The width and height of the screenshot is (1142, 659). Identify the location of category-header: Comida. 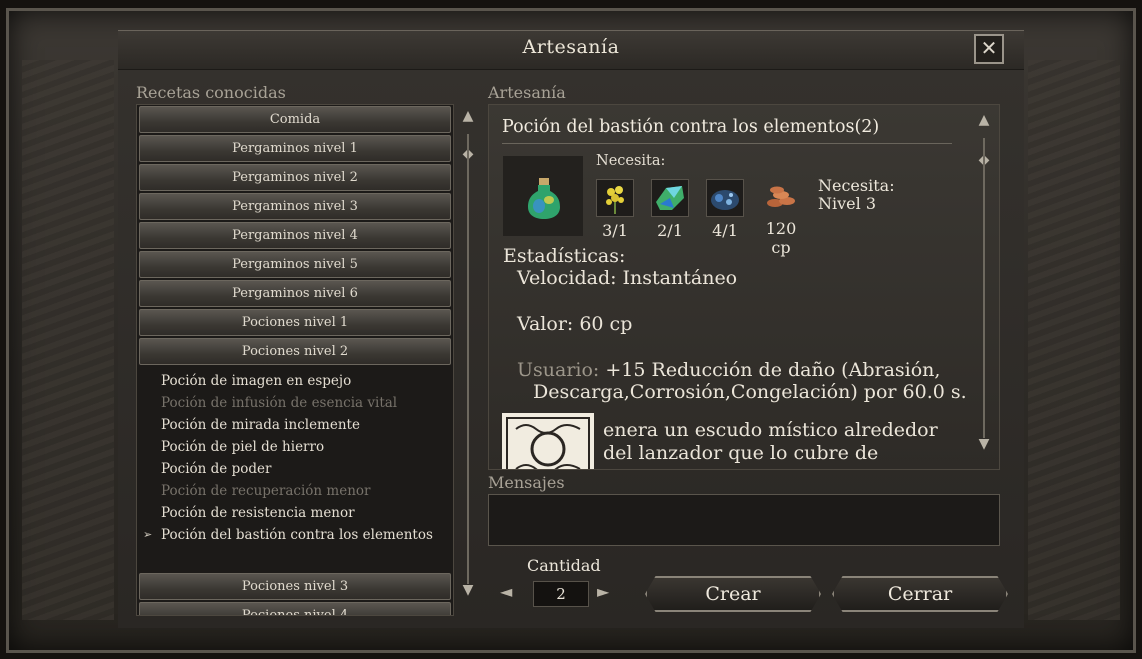
(295, 119).